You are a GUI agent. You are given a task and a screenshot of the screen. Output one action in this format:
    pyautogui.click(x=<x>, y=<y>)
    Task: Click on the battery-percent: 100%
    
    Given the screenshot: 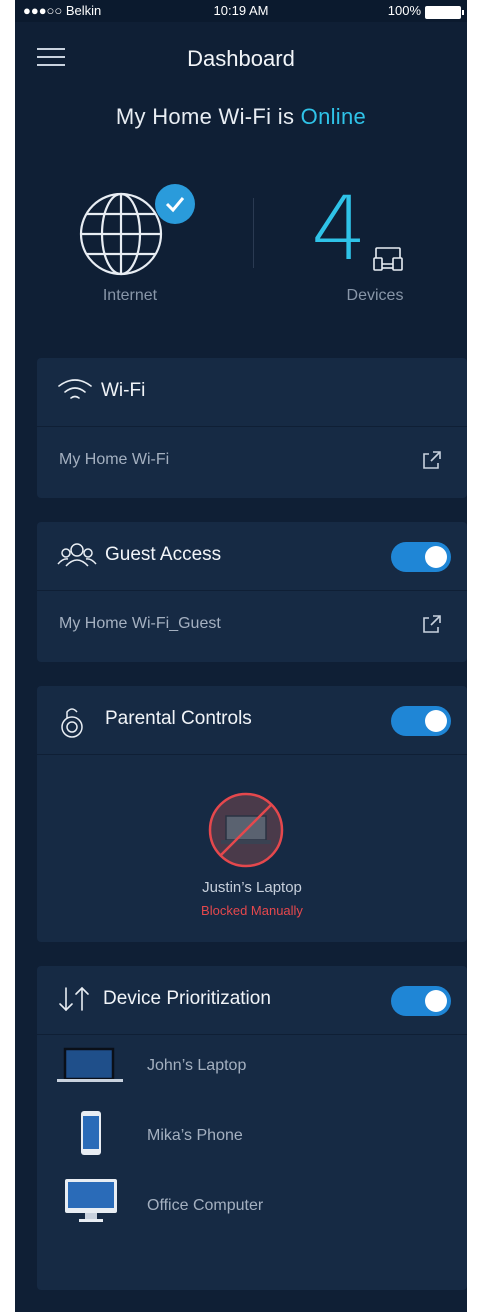 What is the action you would take?
    pyautogui.click(x=404, y=10)
    